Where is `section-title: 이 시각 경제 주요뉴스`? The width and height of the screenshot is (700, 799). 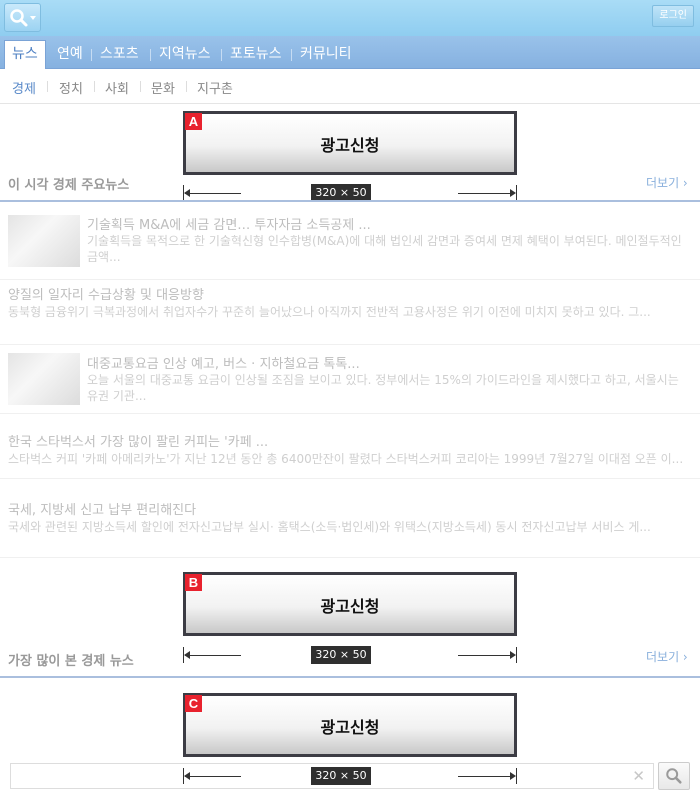
section-title: 이 시각 경제 주요뉴스 is located at coordinates (69, 185).